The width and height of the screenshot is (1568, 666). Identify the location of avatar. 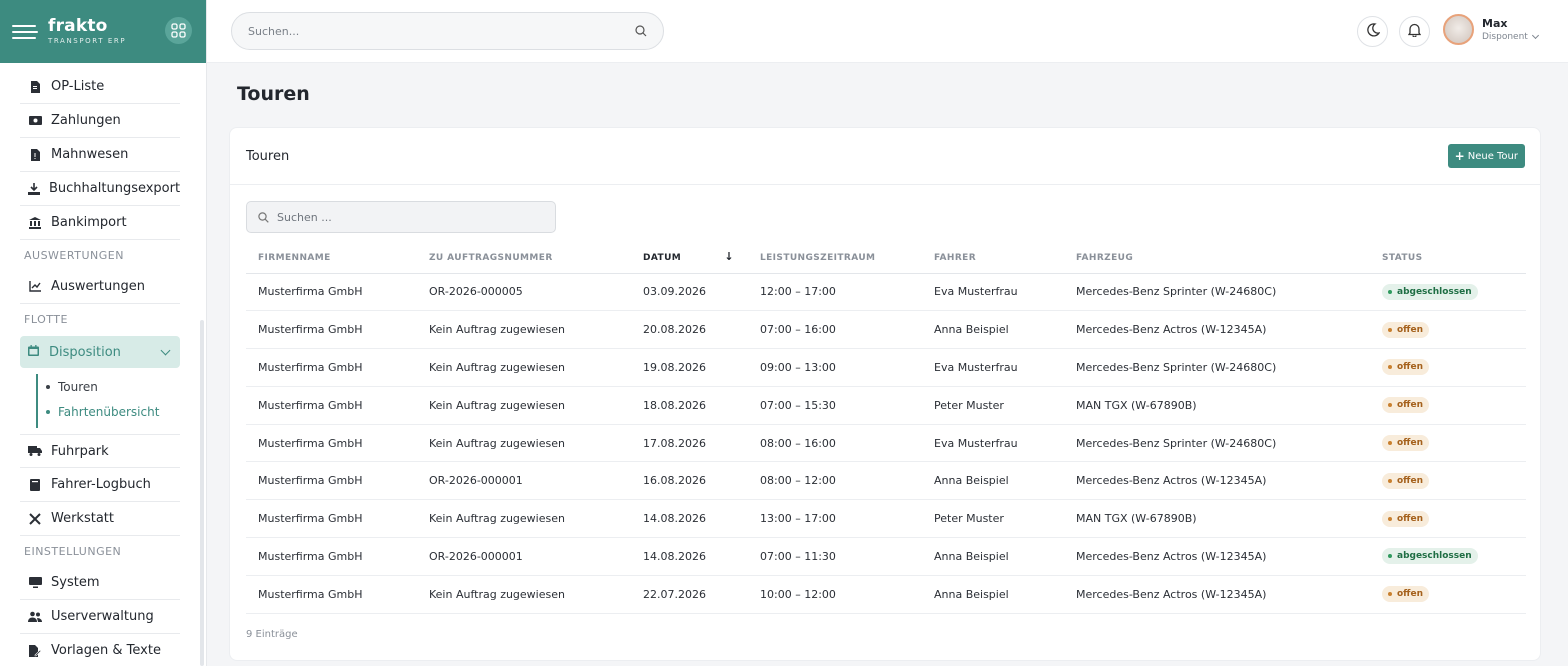
(1458, 29).